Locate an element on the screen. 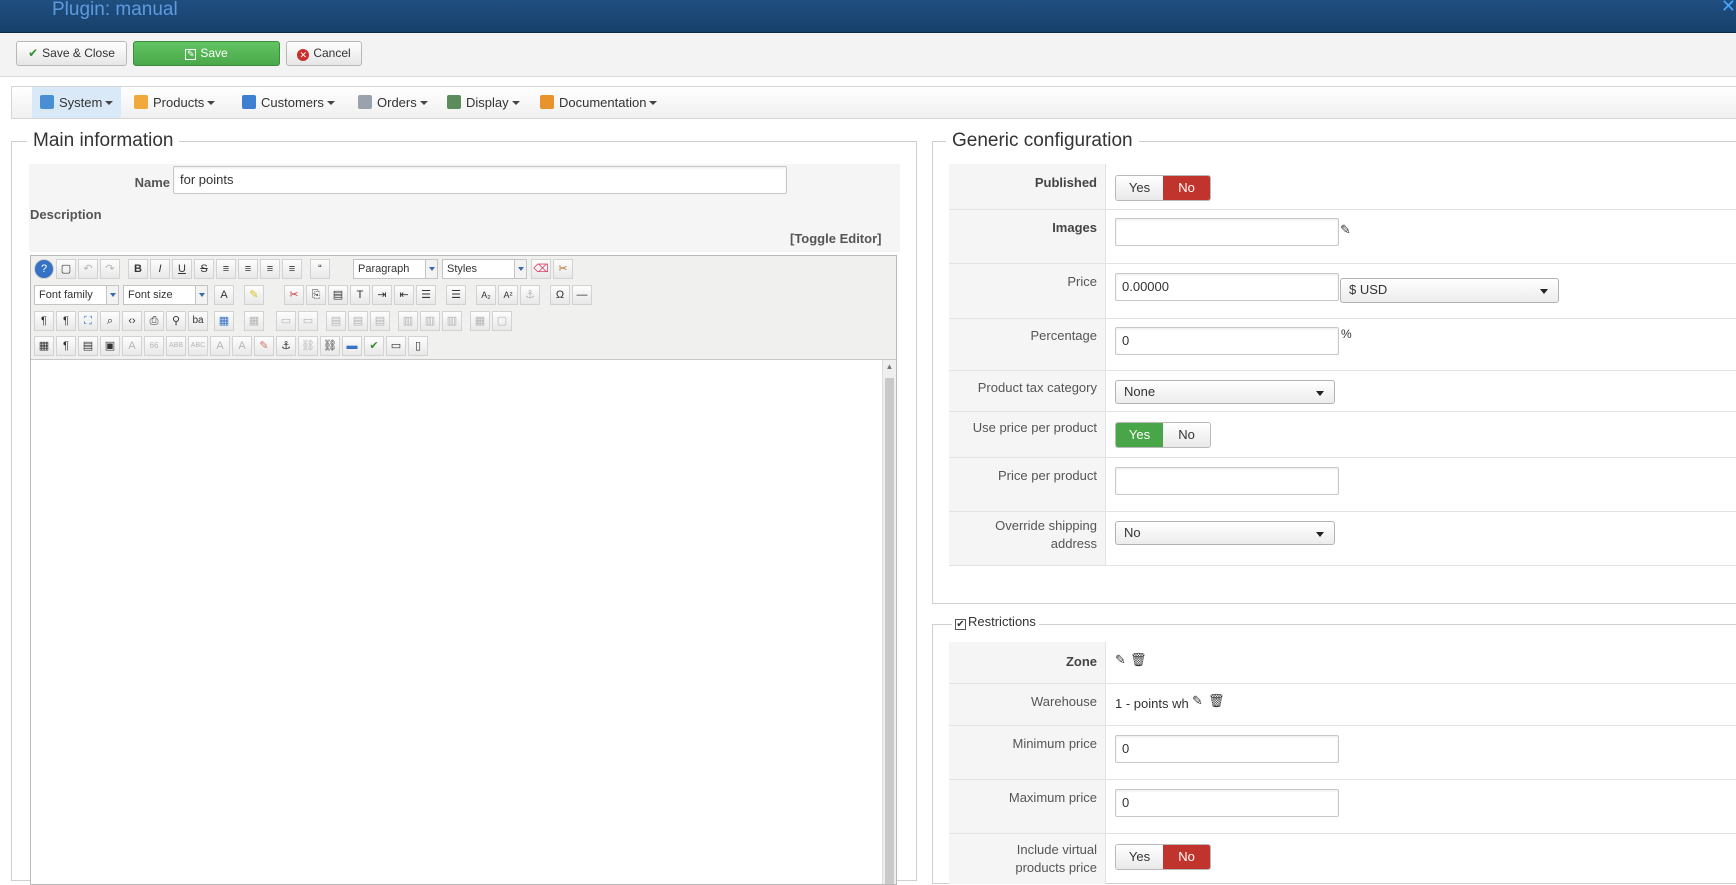 This screenshot has width=1736, height=885. blockquote-icon: “ is located at coordinates (320, 269).